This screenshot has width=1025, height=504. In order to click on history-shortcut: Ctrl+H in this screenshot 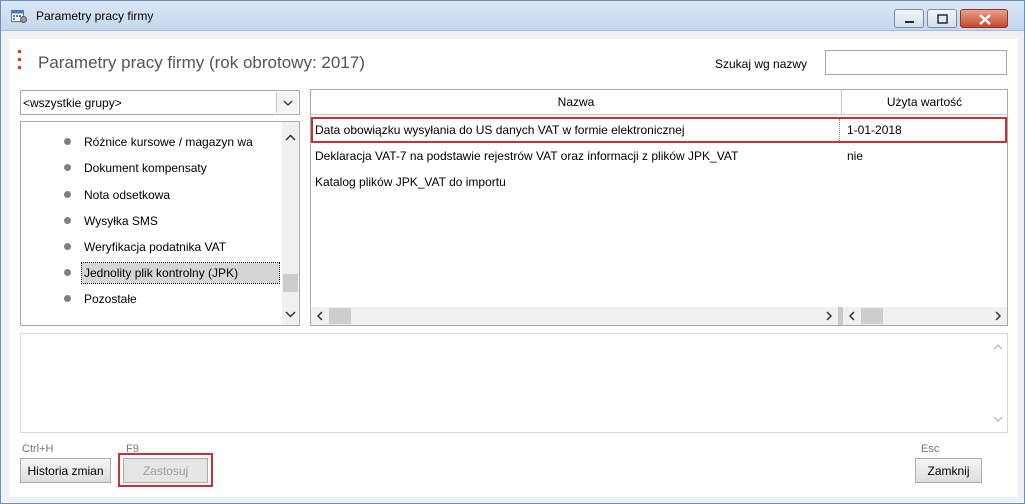, I will do `click(38, 449)`.